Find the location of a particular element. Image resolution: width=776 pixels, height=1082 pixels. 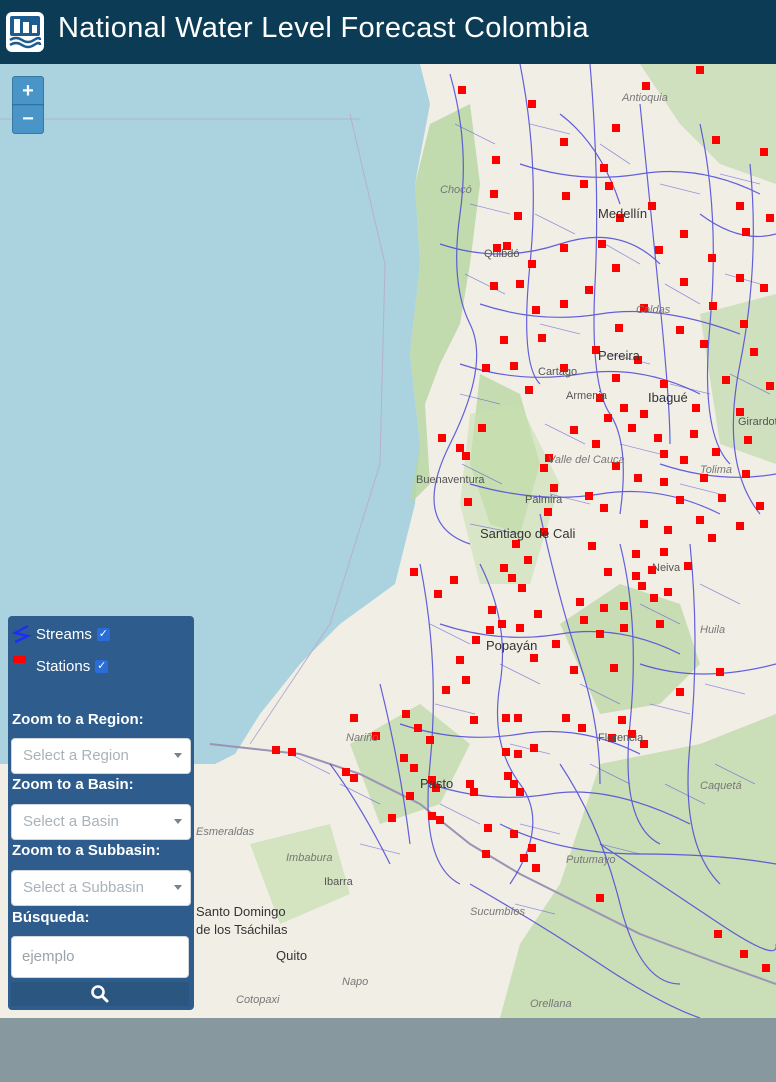

map-label-medellin: Medellín is located at coordinates (623, 213).